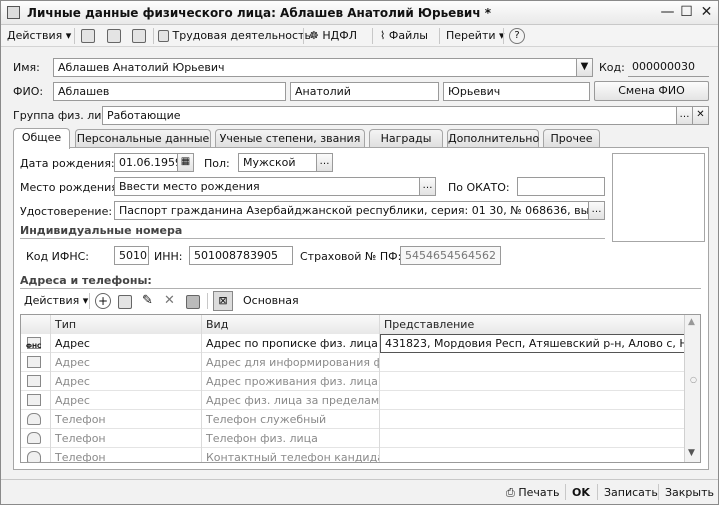  What do you see at coordinates (658, 197) in the screenshot?
I see `photo-frame` at bounding box center [658, 197].